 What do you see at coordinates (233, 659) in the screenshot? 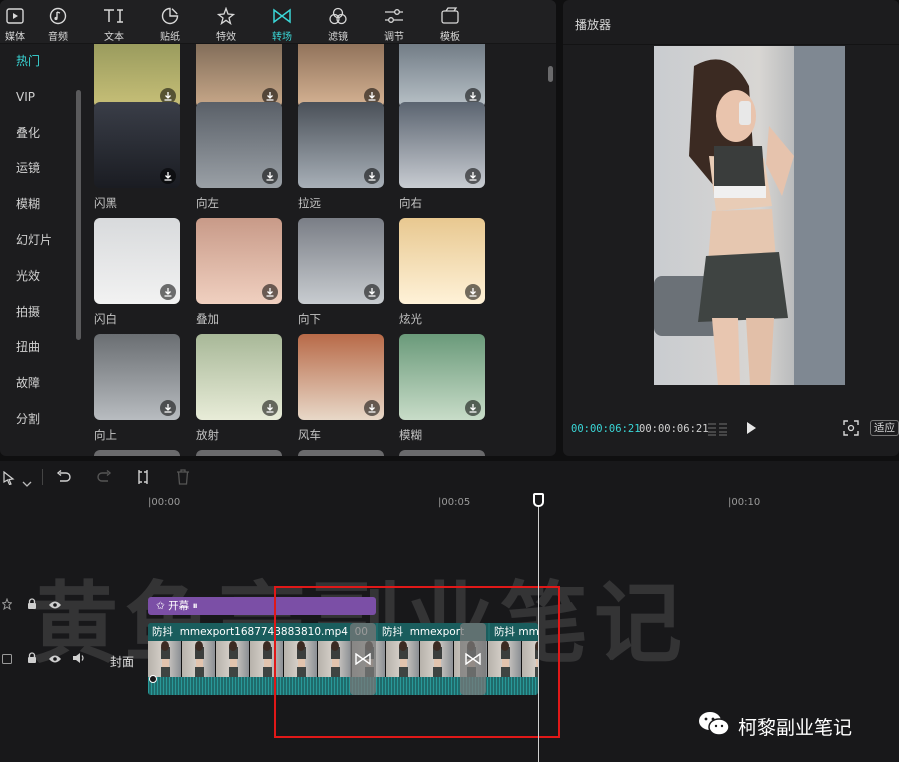
I see `film-frame` at bounding box center [233, 659].